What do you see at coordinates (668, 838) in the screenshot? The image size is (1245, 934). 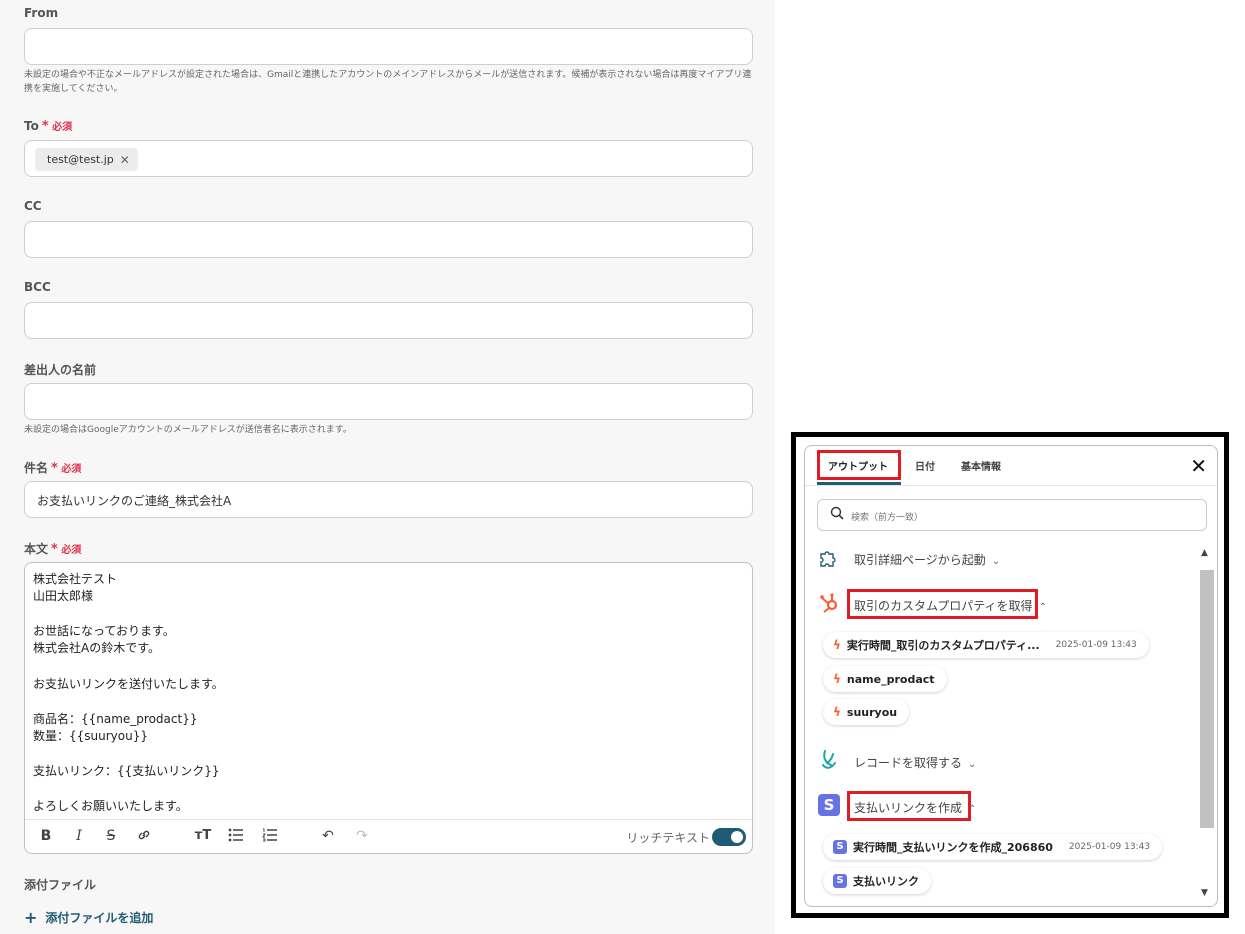 I see `rich-text-label: リッチテキスト` at bounding box center [668, 838].